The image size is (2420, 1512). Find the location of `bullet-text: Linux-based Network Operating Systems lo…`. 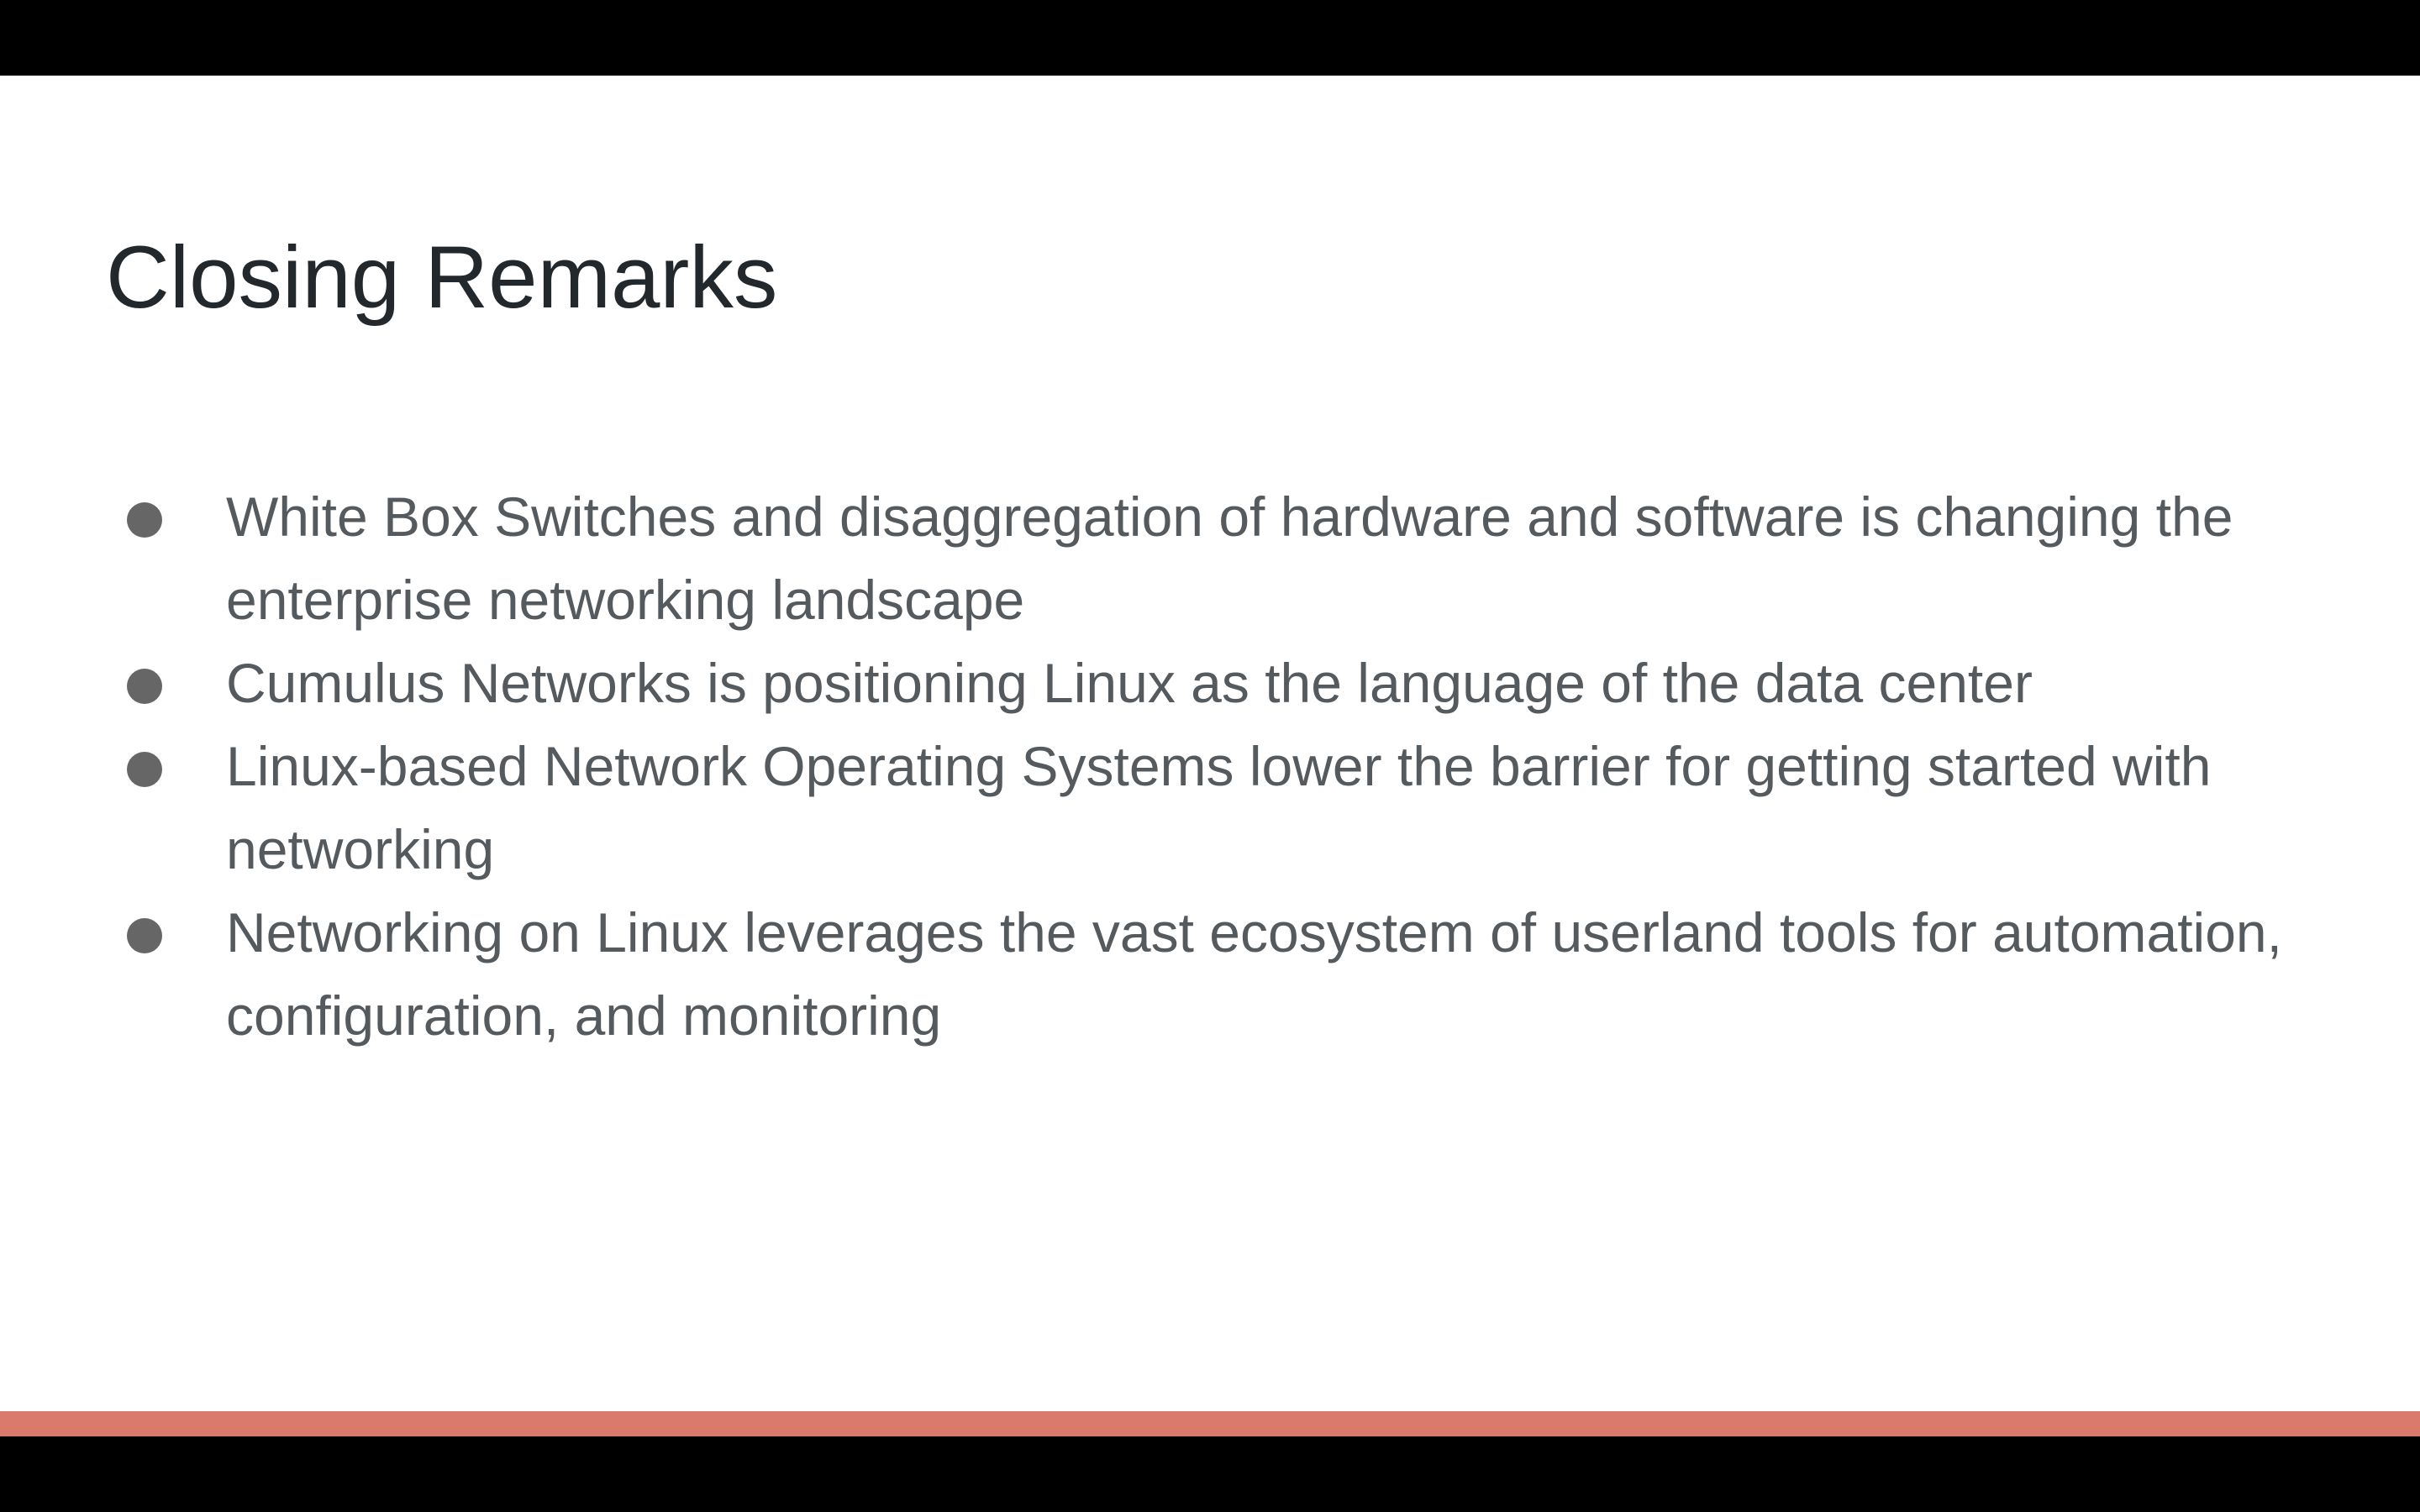

bullet-text: Linux-based Network Operating Systems lo… is located at coordinates (1219, 807).